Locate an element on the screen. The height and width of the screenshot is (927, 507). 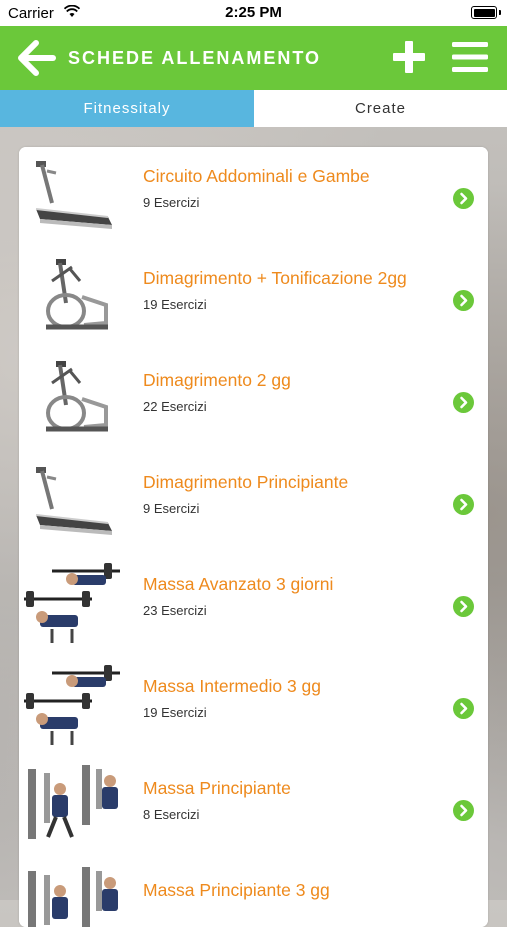
workout-title: Massa Principiante 3 gg is located at coordinates (236, 890).